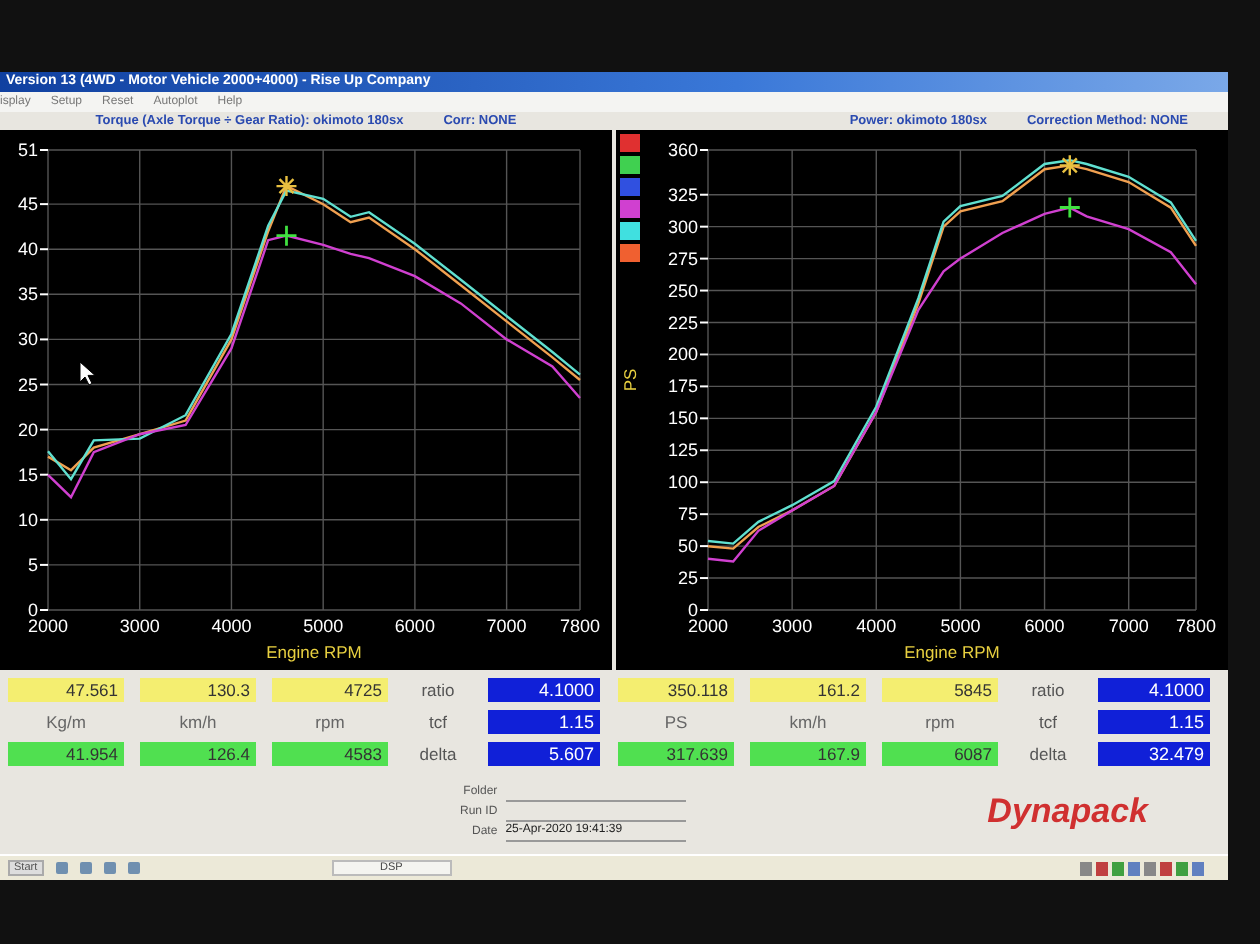  I want to click on axis-tick-label: 35, so click(27, 294).